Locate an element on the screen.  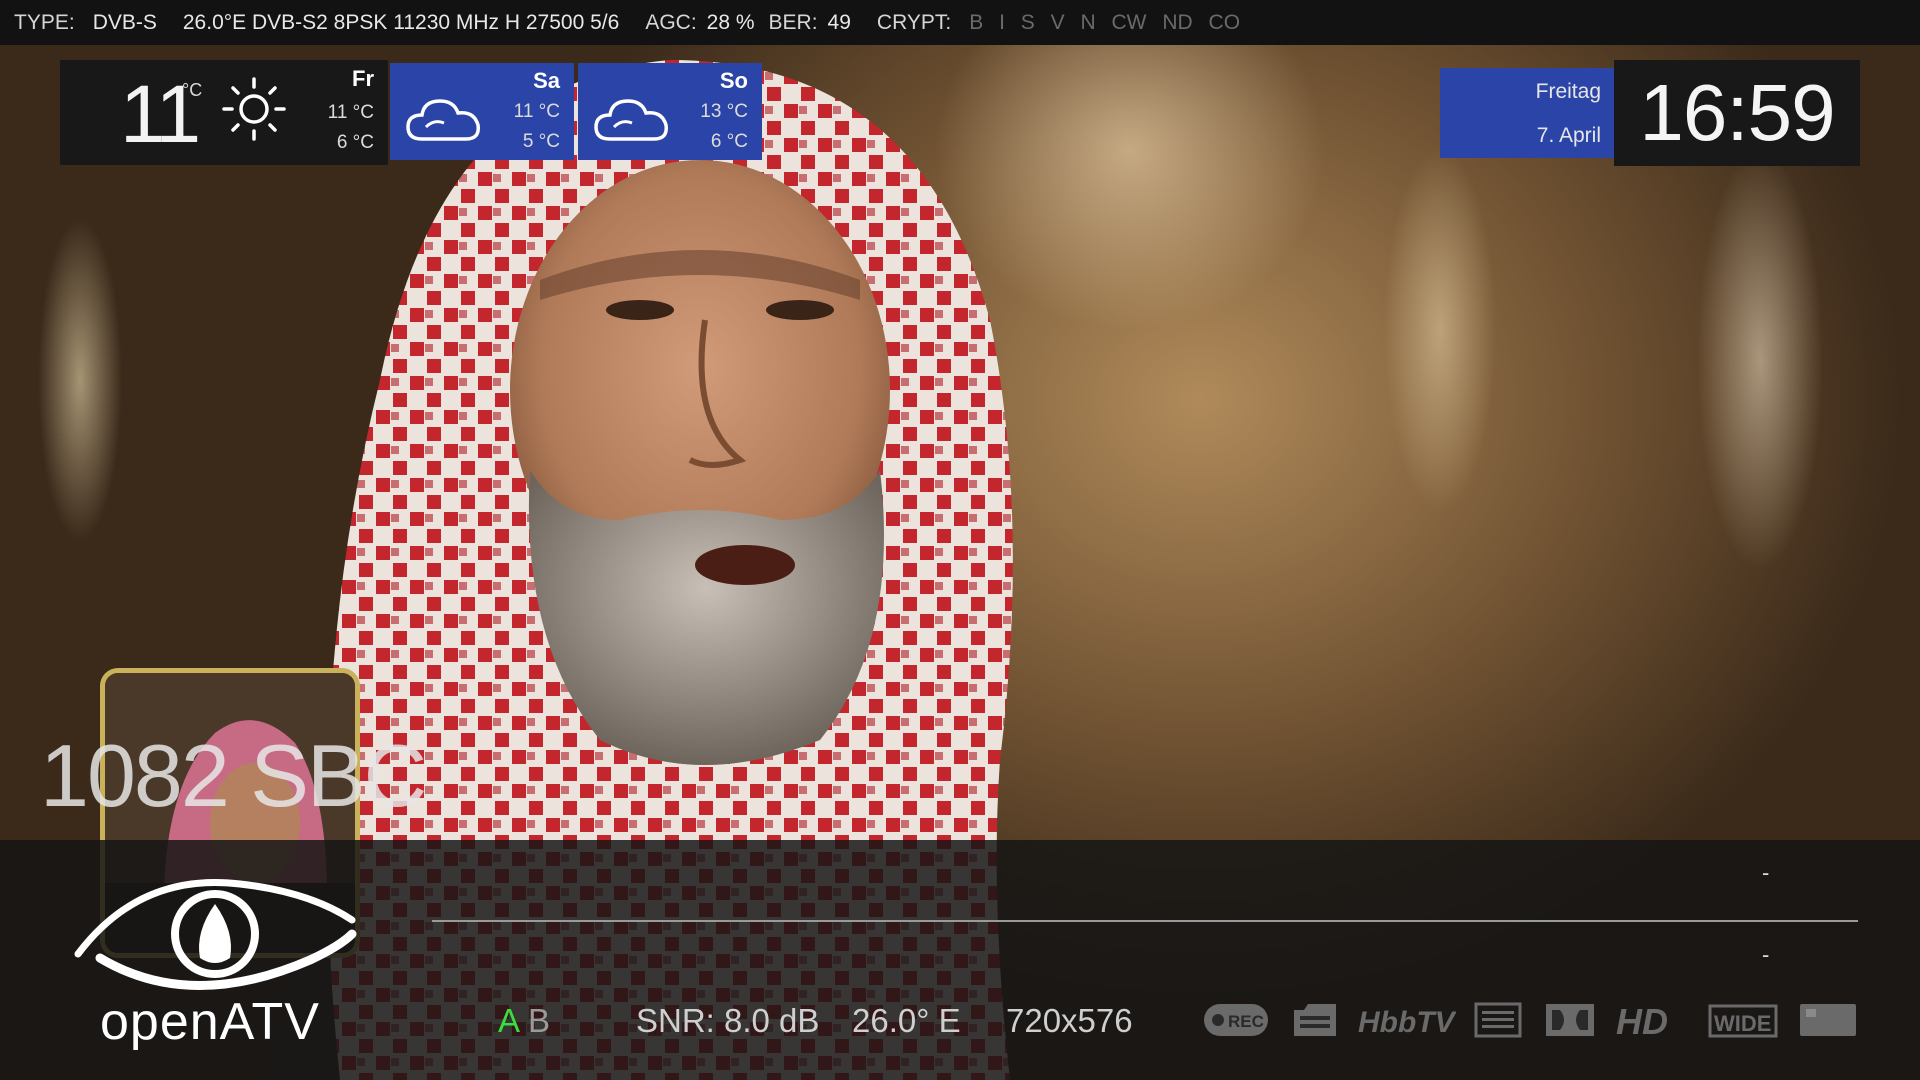
svg-text: WIDE is located at coordinates (1742, 1023).